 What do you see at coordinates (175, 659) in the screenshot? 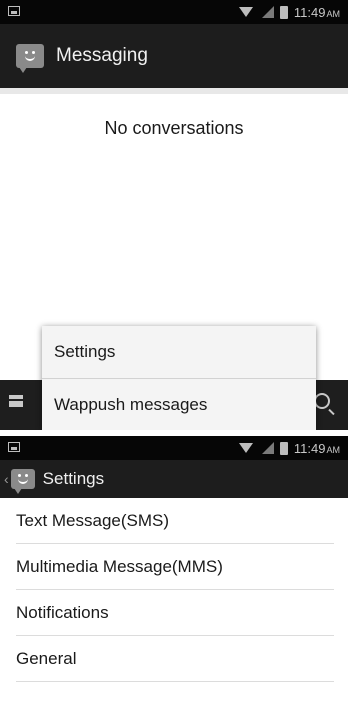
I see `settings-item-general: General` at bounding box center [175, 659].